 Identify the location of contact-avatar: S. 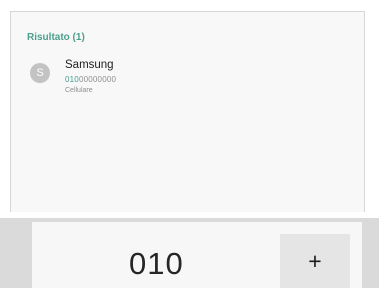
(40, 73).